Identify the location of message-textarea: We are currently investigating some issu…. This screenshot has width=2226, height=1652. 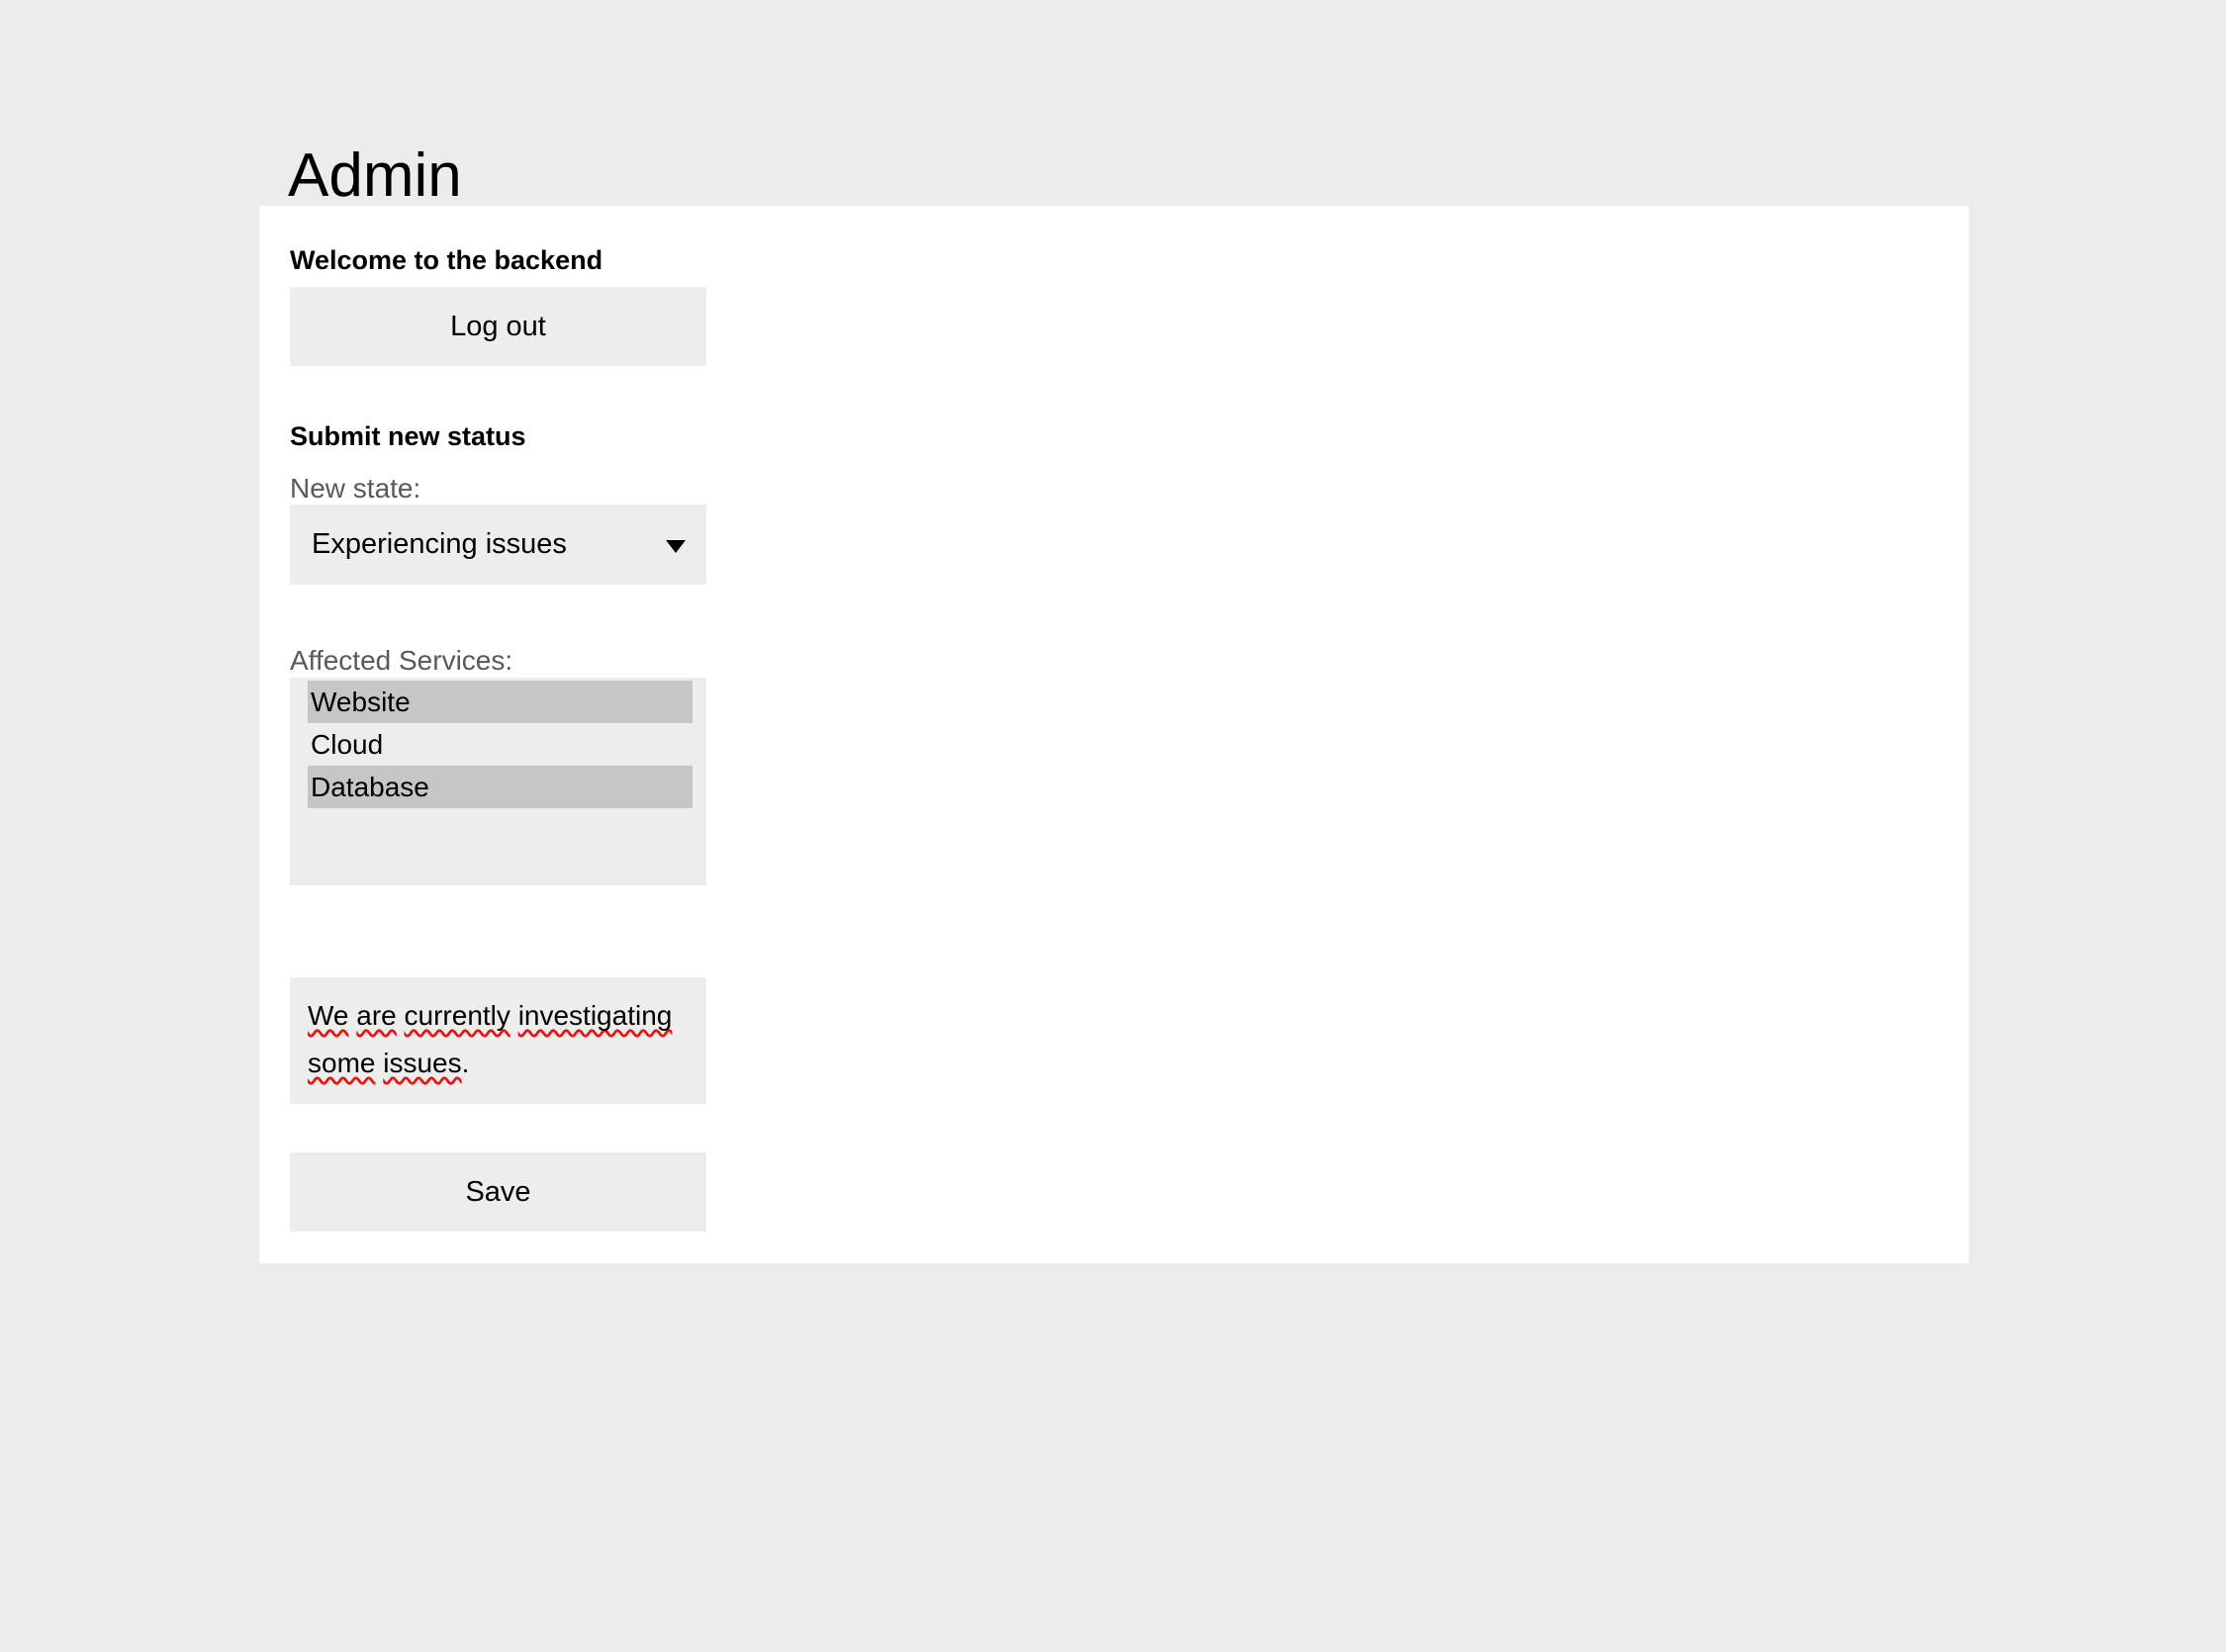
(498, 1040).